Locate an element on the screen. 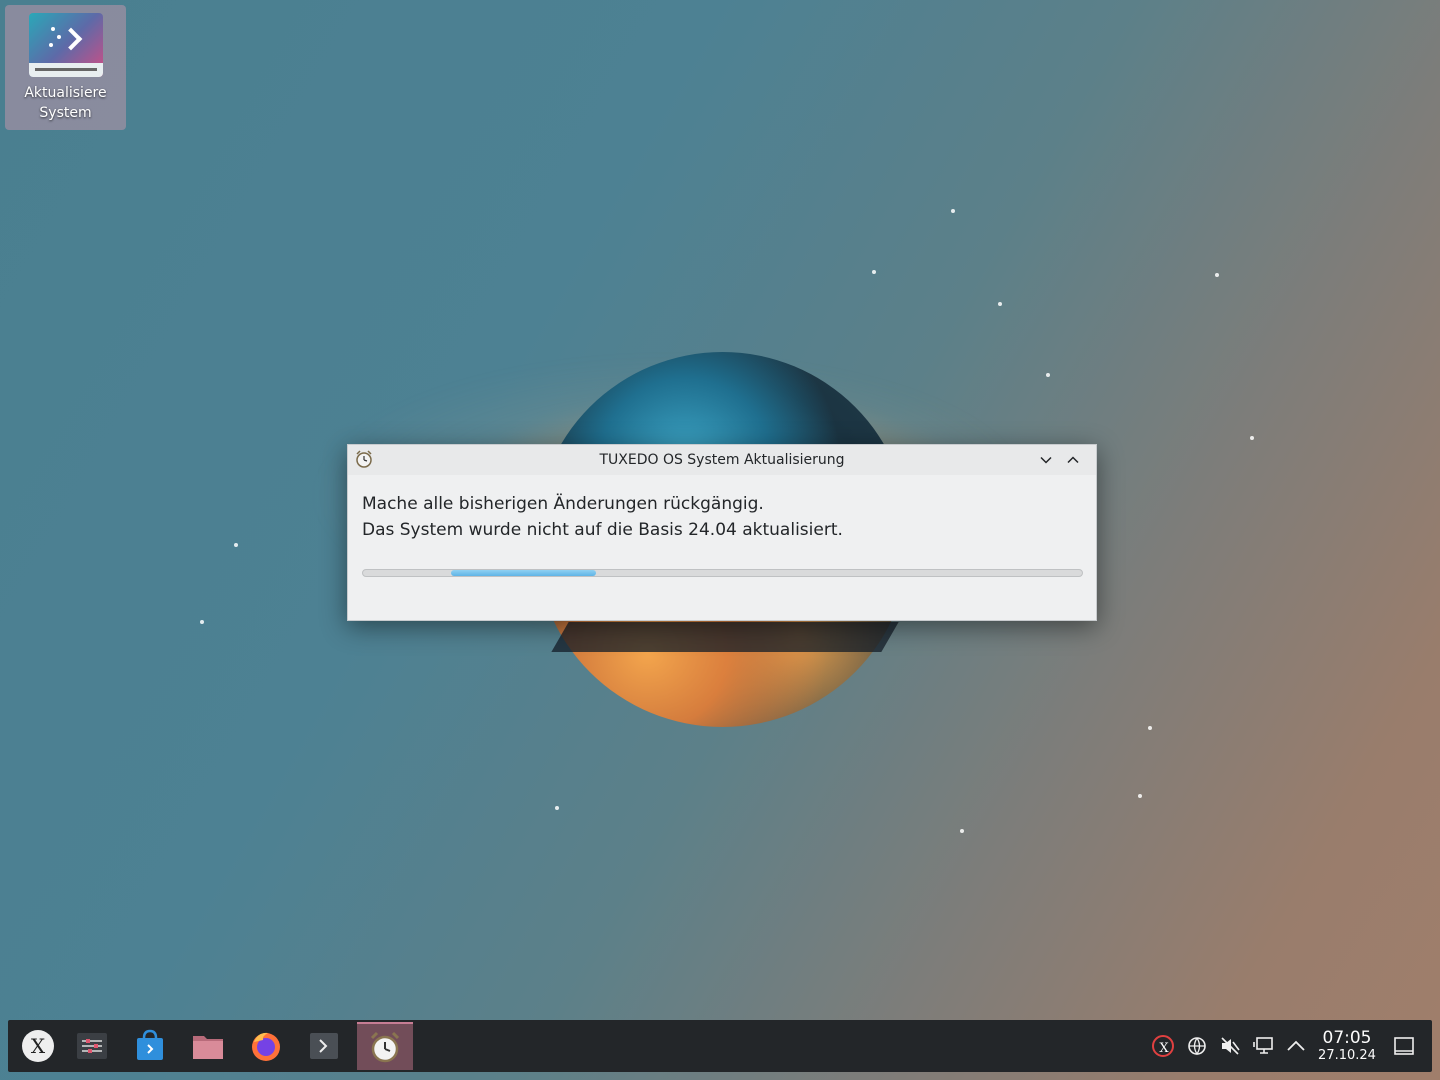 The height and width of the screenshot is (1080, 1440). control-center-icon is located at coordinates (92, 1046).